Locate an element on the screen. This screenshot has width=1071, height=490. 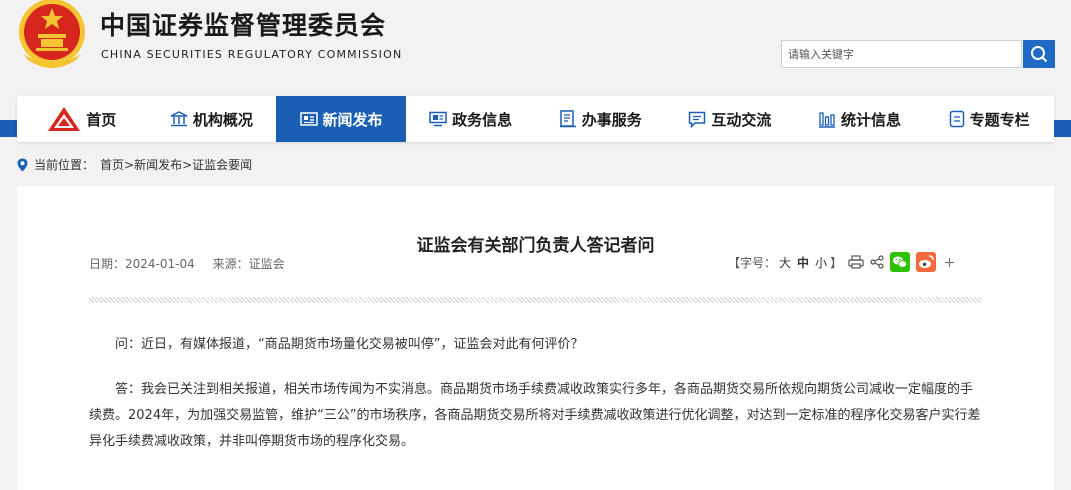
more-share-button is located at coordinates (949, 262).